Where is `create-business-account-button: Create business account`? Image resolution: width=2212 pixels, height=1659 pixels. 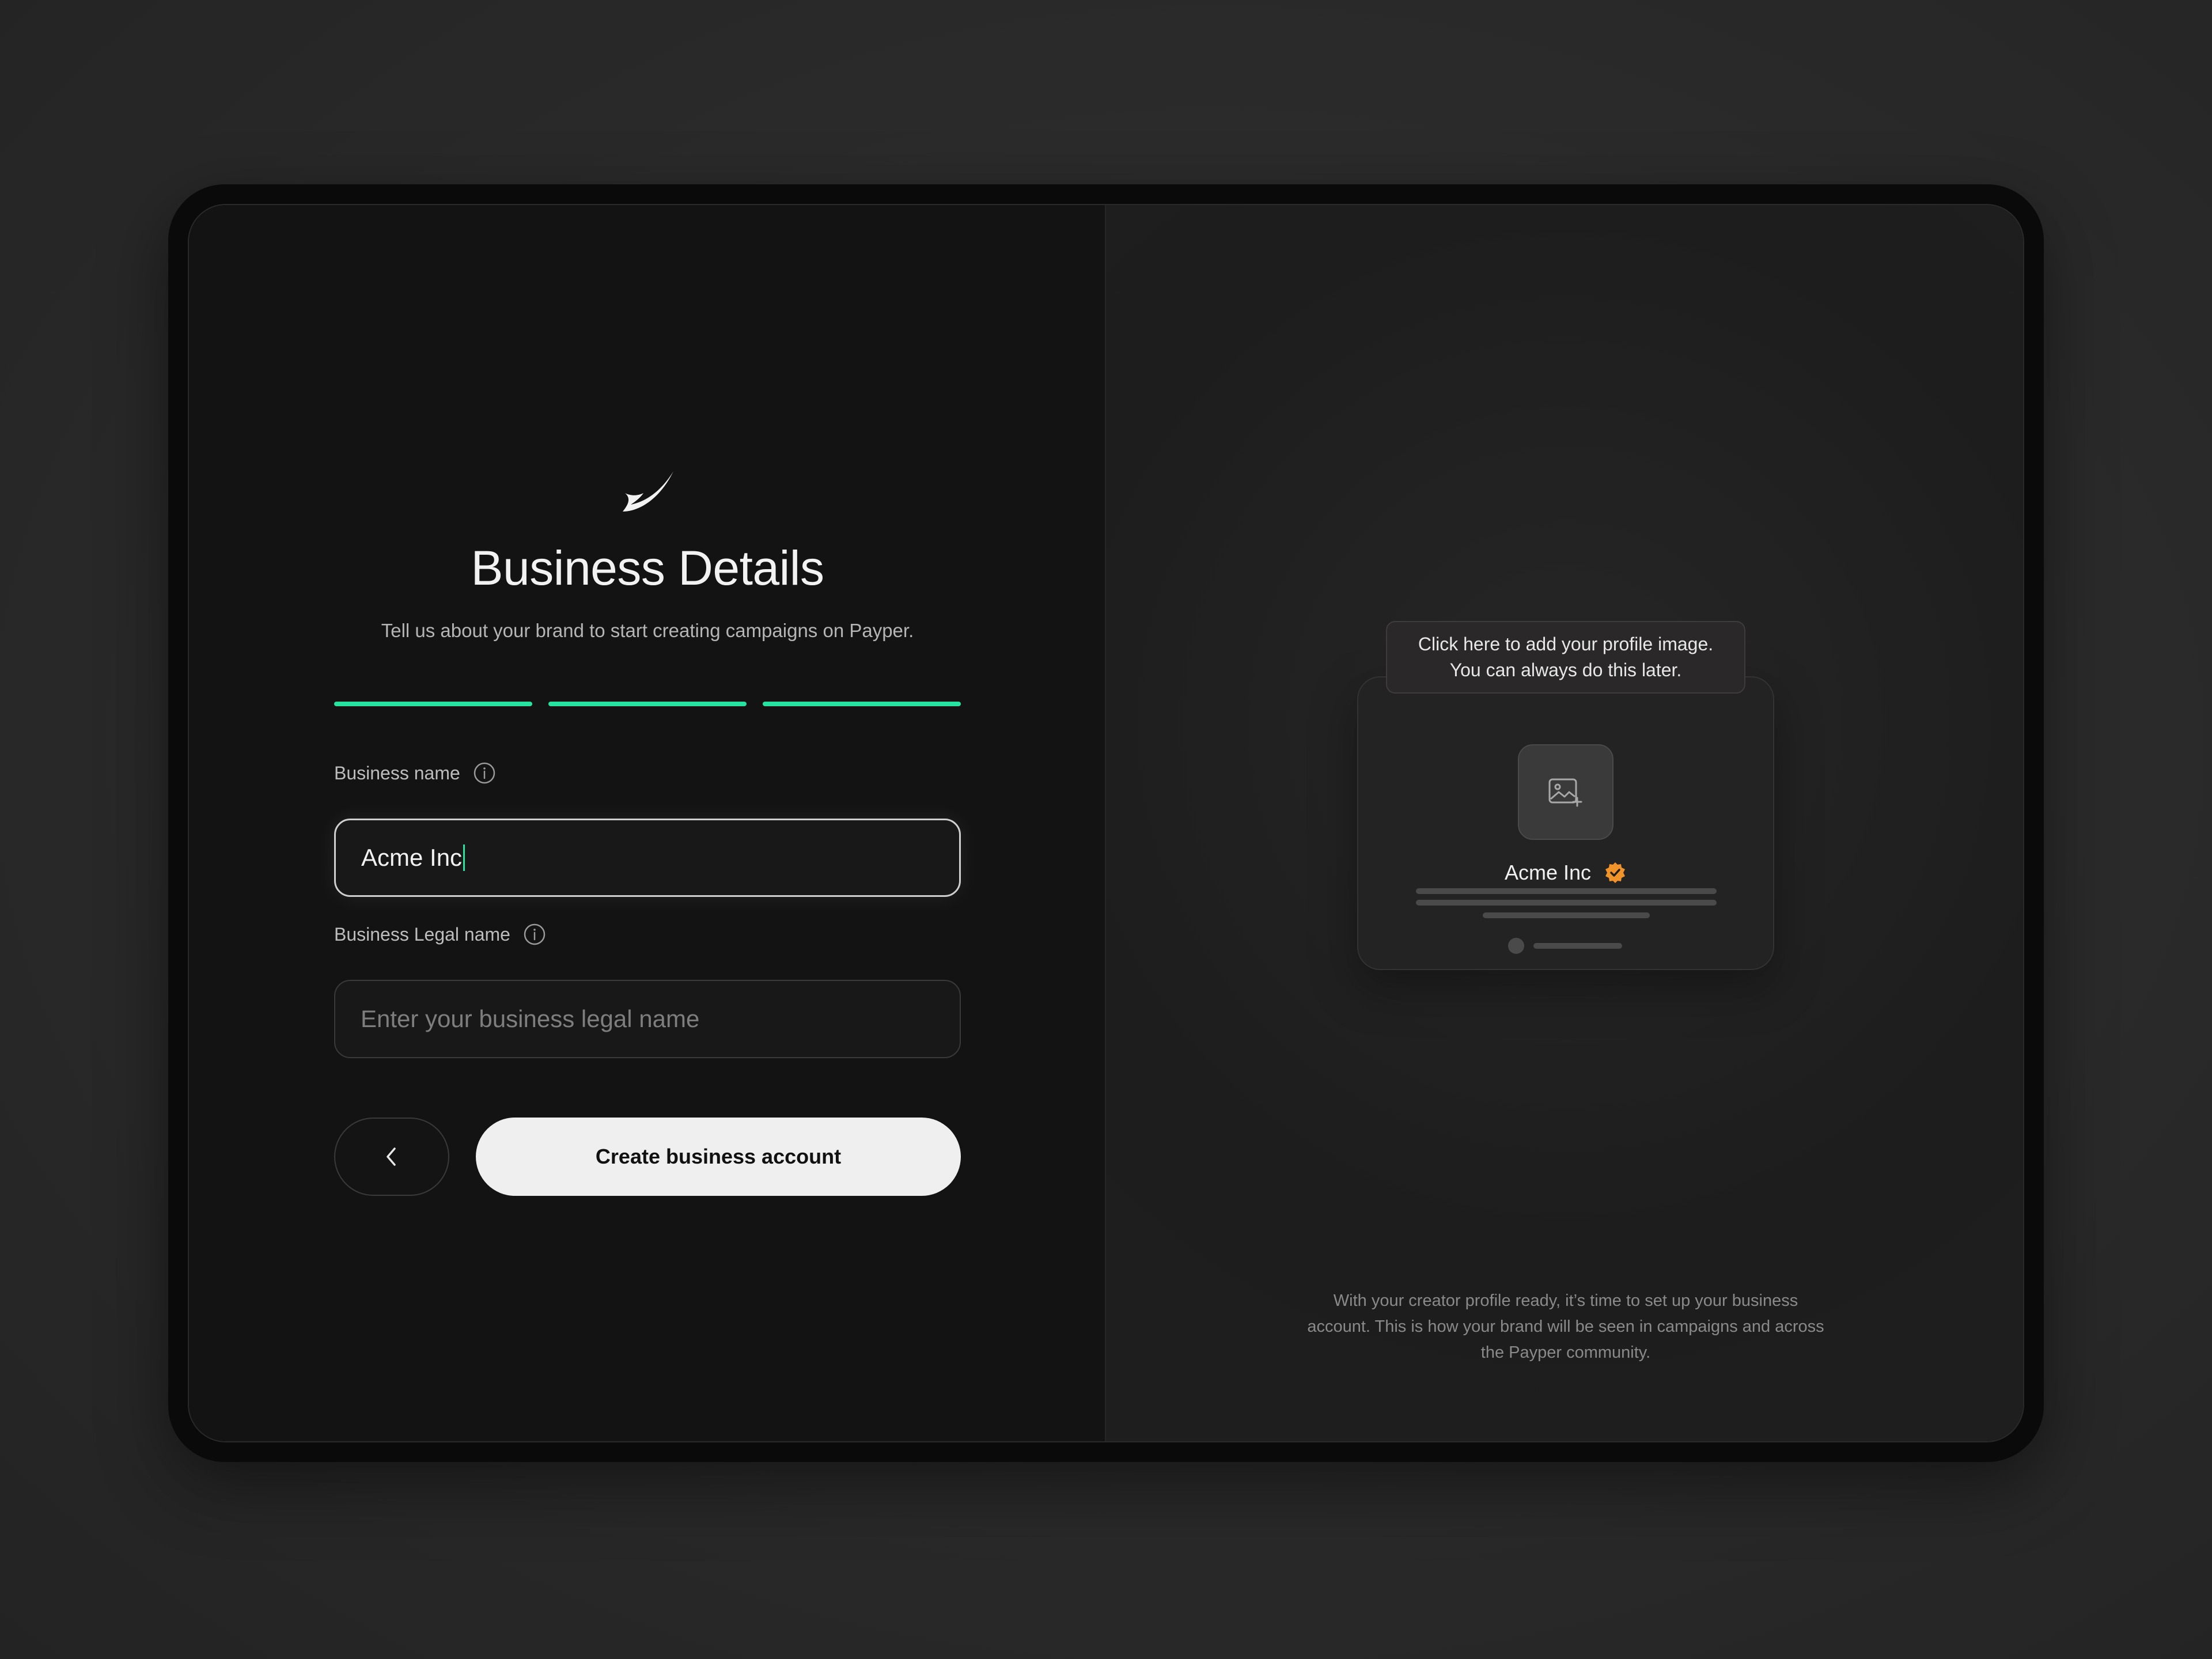
create-business-account-button: Create business account is located at coordinates (718, 1157).